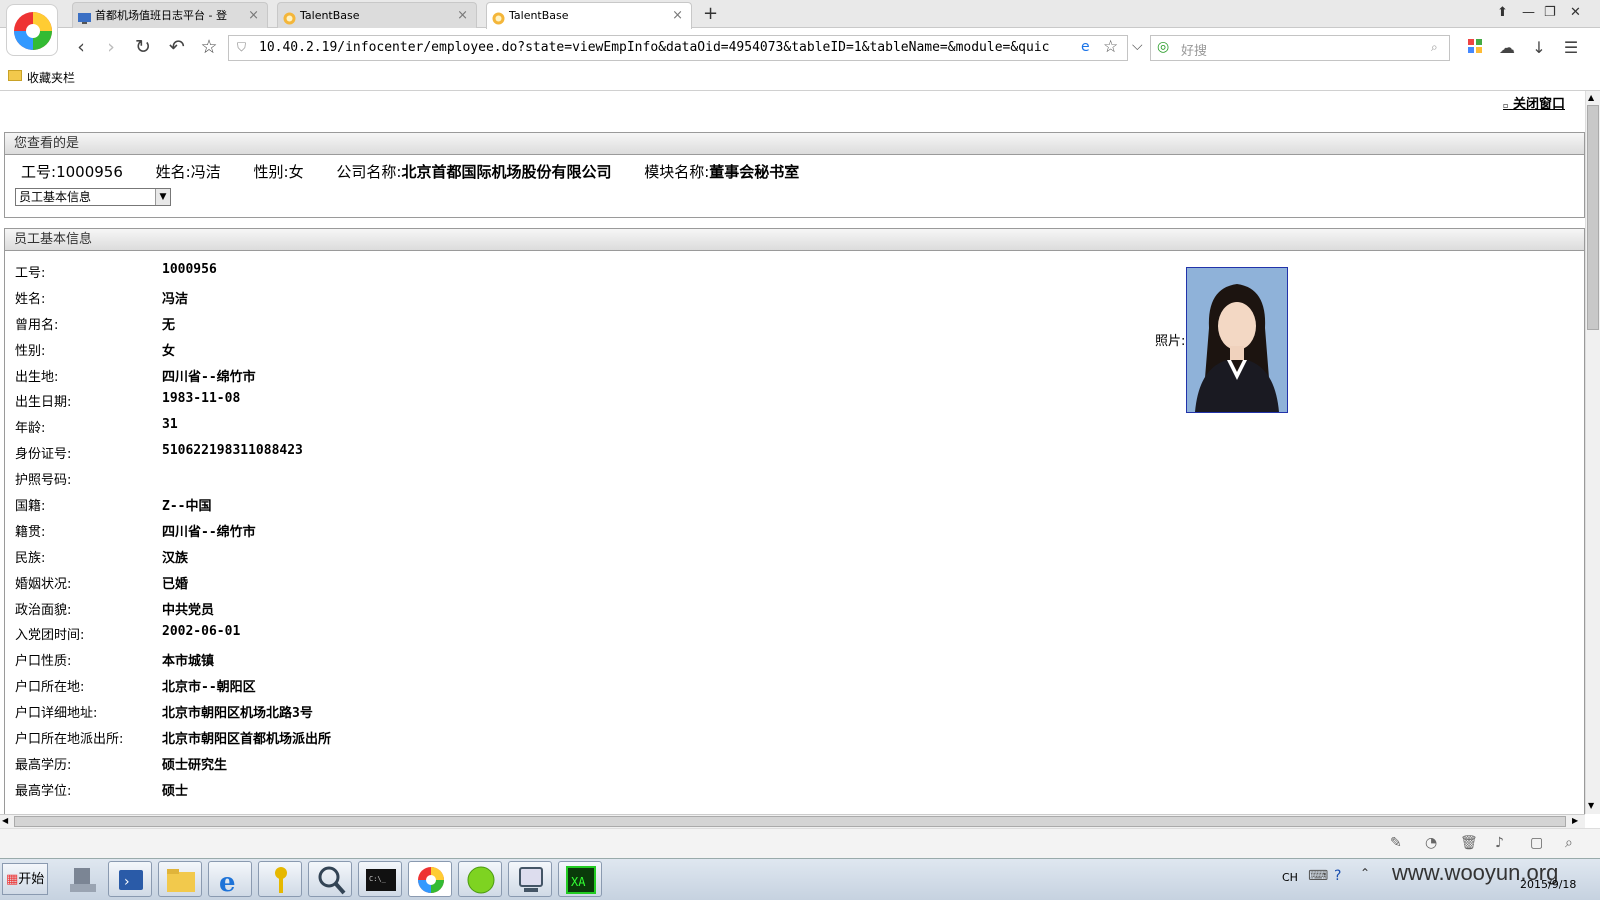 This screenshot has height=901, width=1600. Describe the element at coordinates (1539, 47) in the screenshot. I see `download-icon: ↓` at that location.